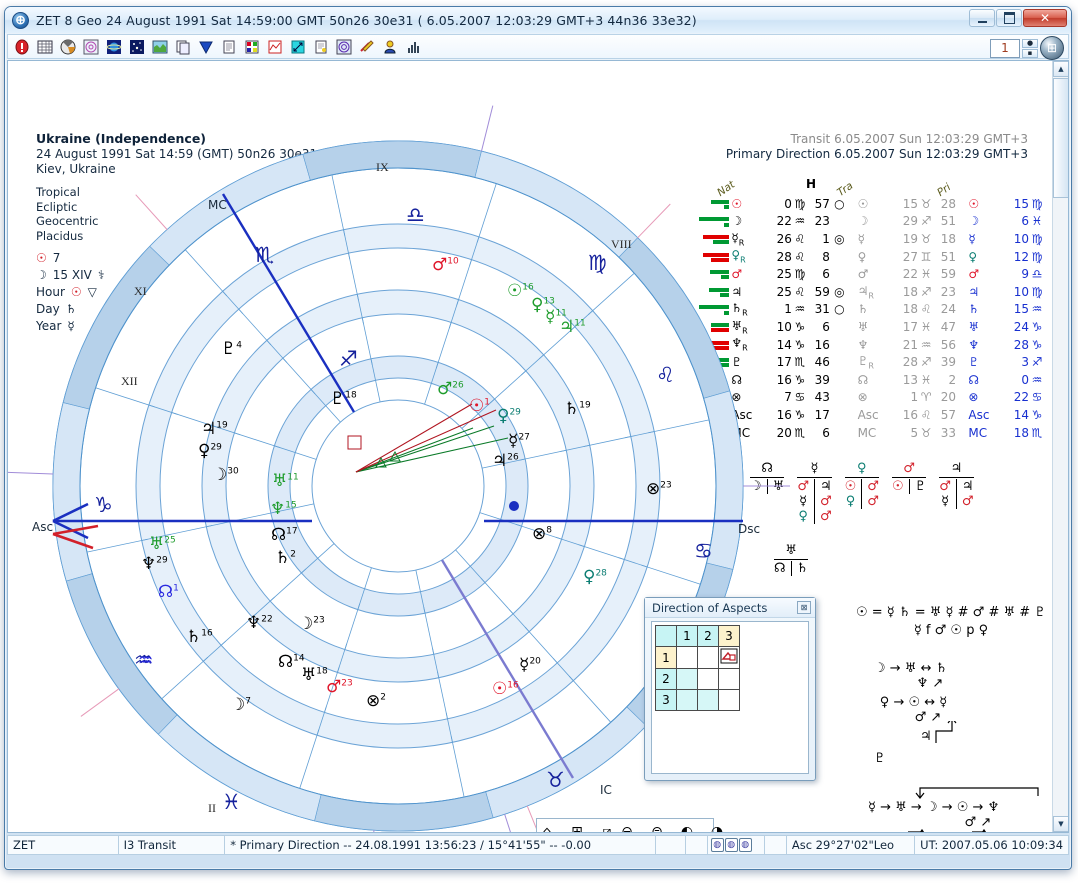 The height and width of the screenshot is (885, 1078). I want to click on tools-icon, so click(366, 46).